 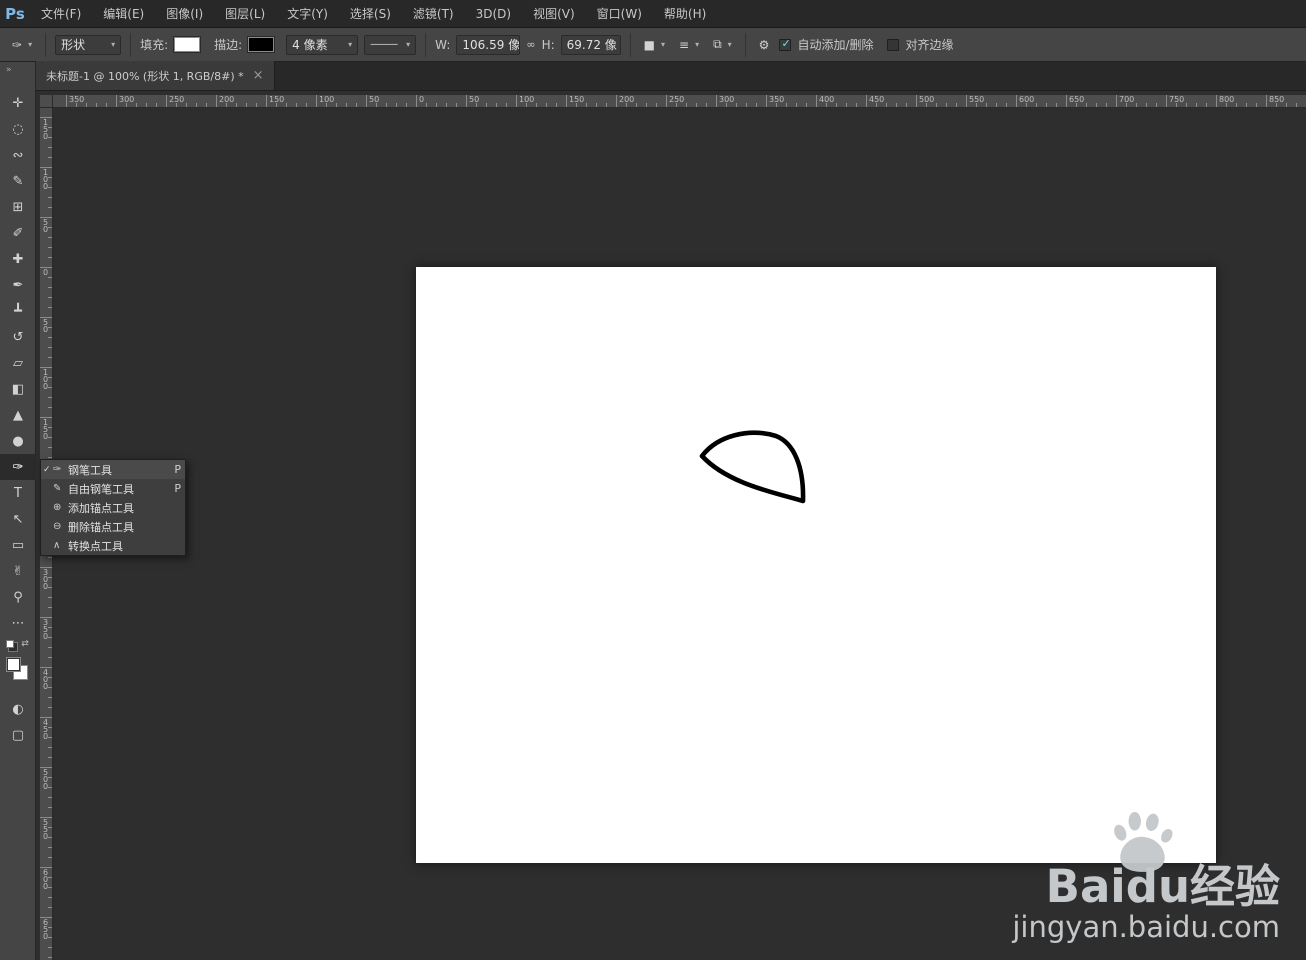 I want to click on pen-flyout-item-1: ✎ 自由钢笔工具 P, so click(x=113, y=488).